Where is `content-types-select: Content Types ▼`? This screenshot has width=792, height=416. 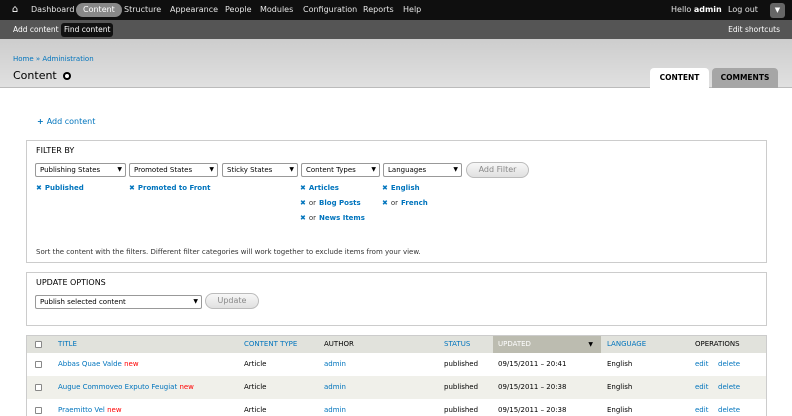 content-types-select: Content Types ▼ is located at coordinates (340, 170).